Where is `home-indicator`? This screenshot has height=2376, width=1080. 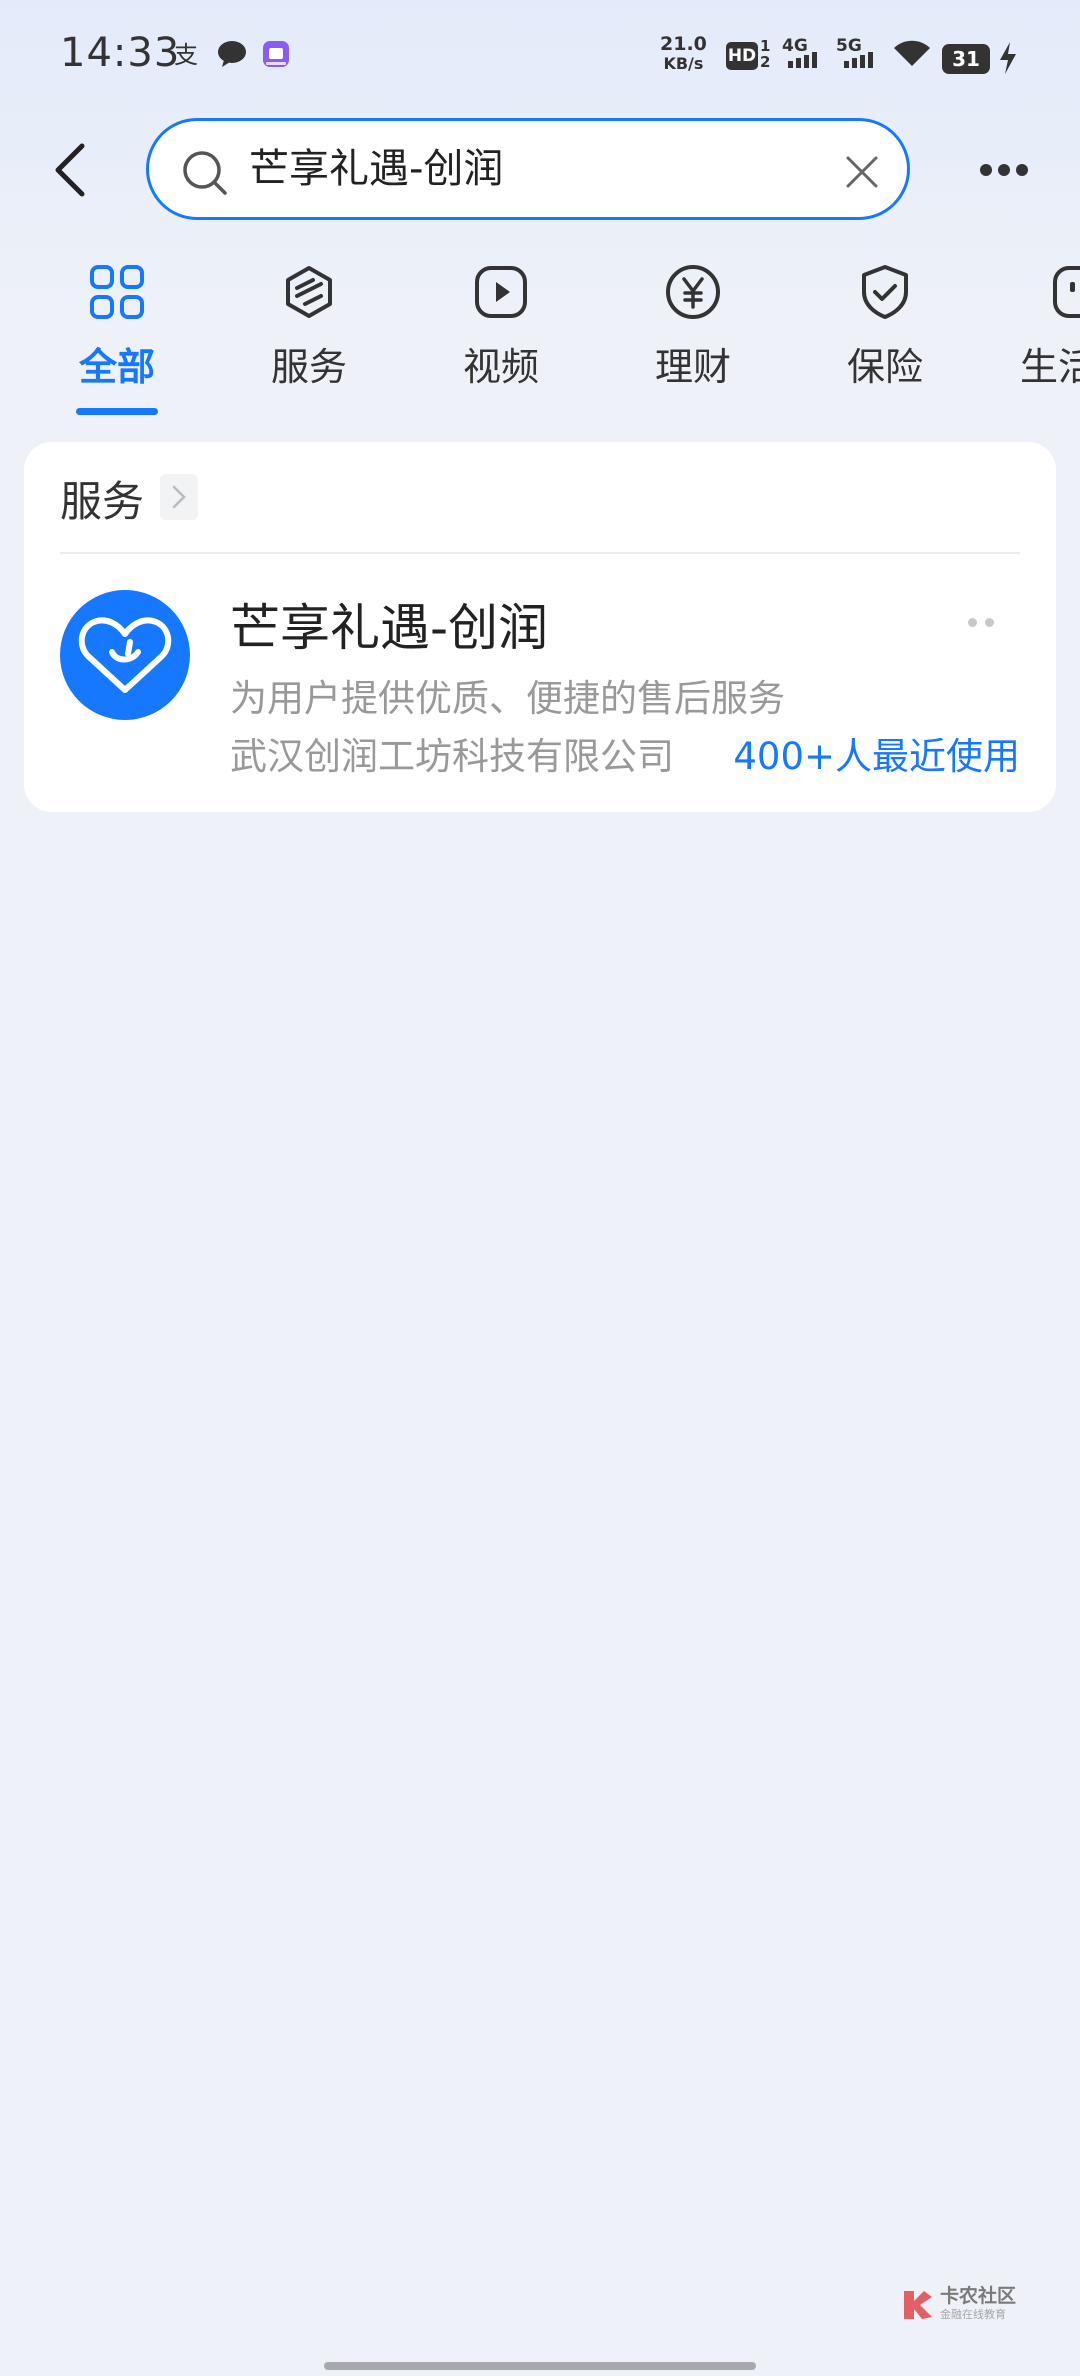 home-indicator is located at coordinates (540, 2366).